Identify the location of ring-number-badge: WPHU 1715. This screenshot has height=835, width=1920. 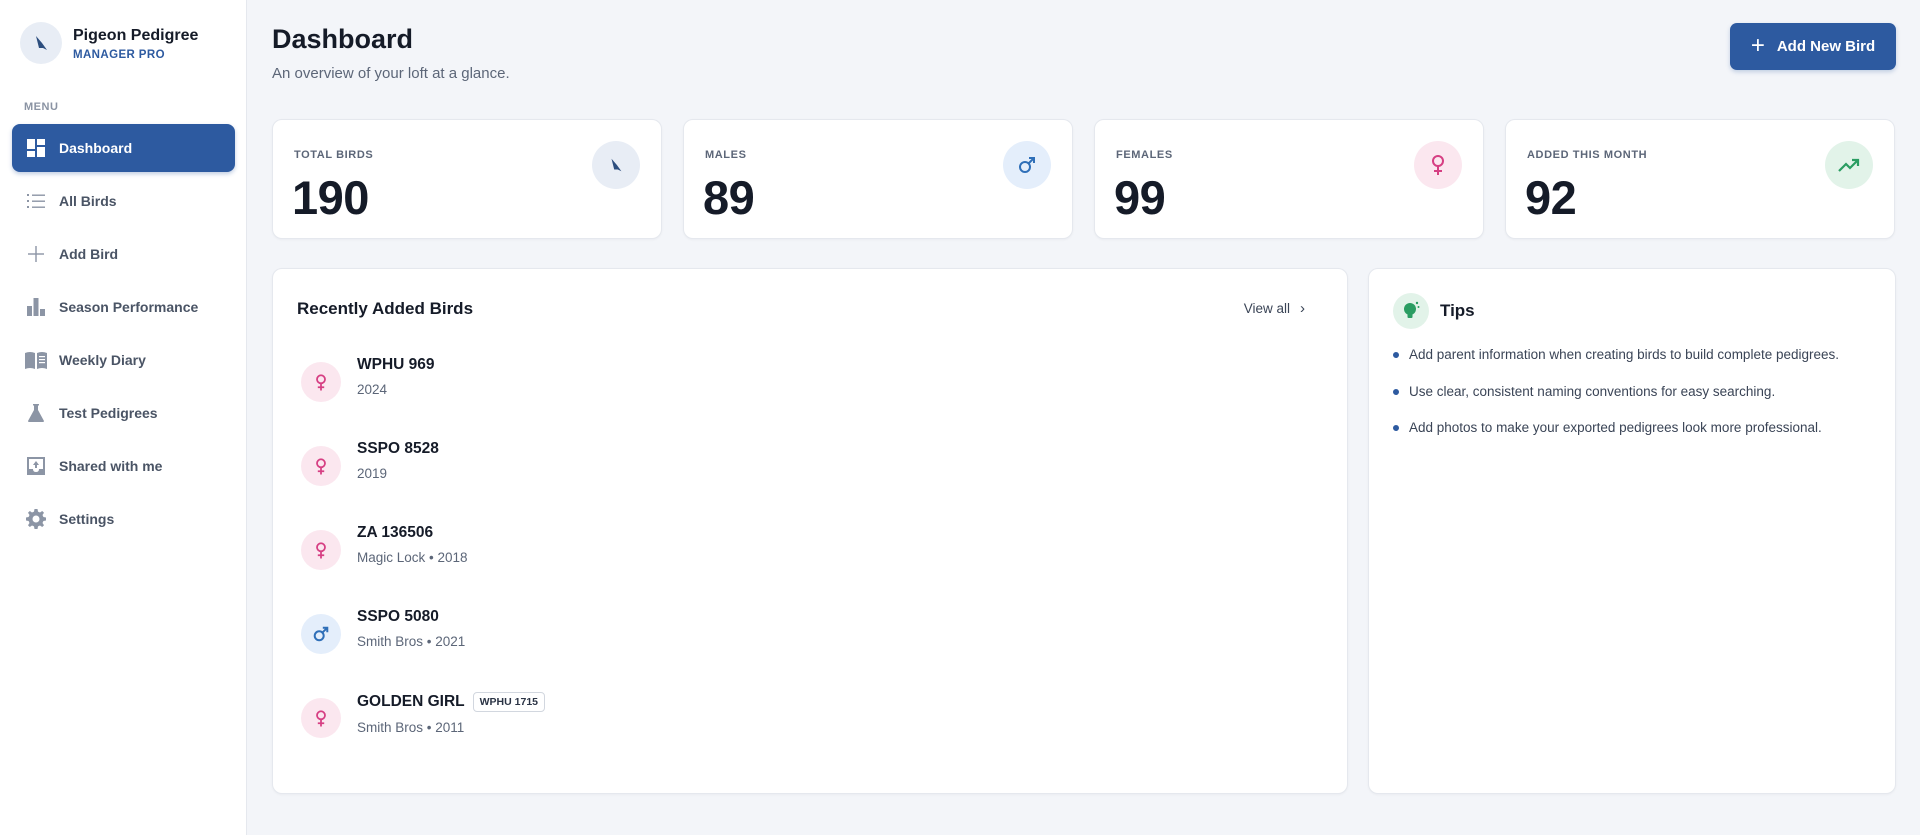
(508, 702).